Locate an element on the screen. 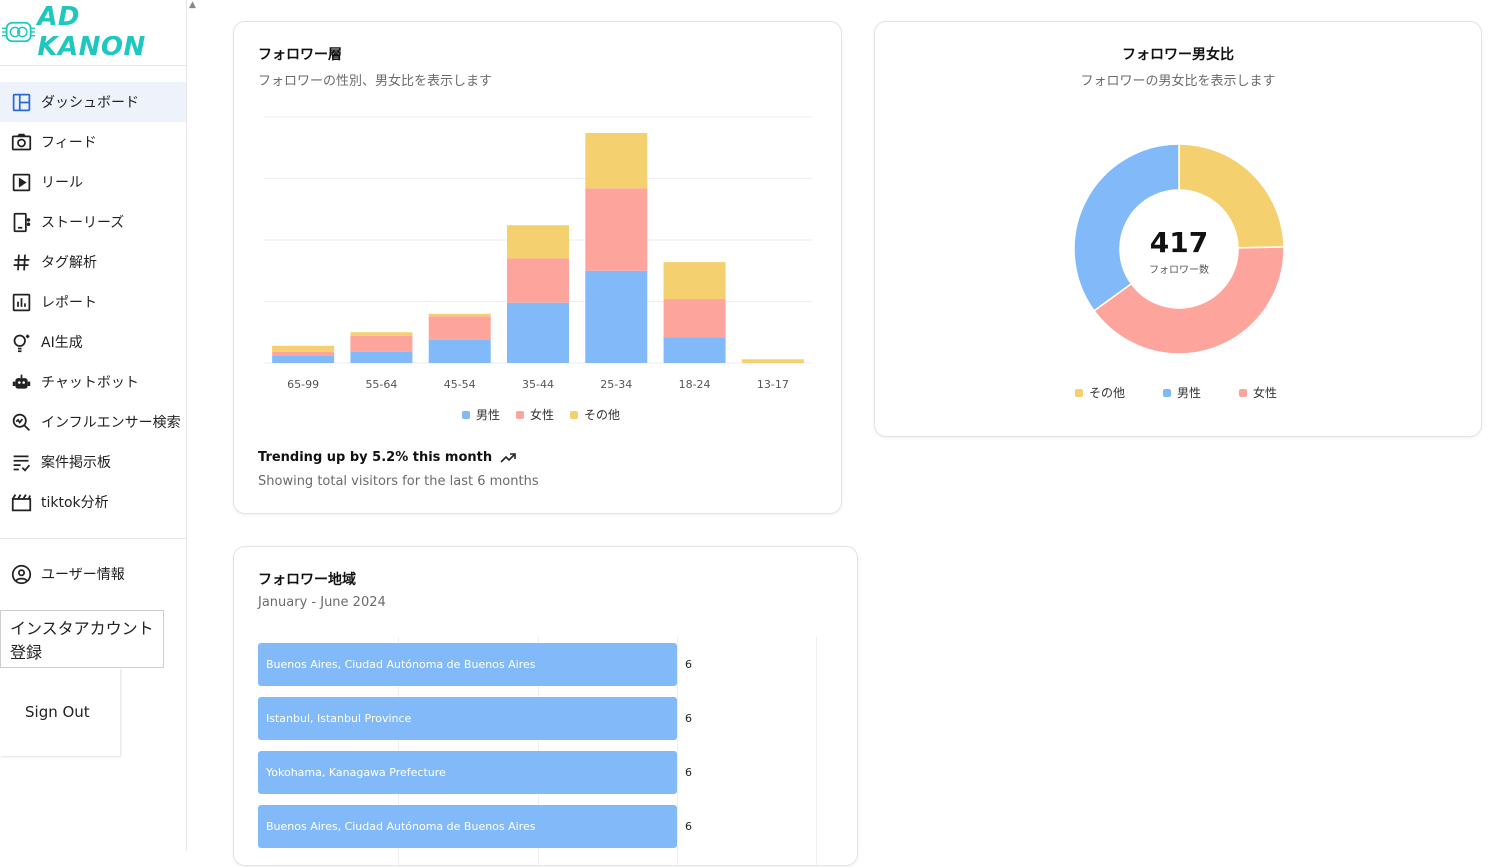  x-tick-label: 55-64 is located at coordinates (381, 384).